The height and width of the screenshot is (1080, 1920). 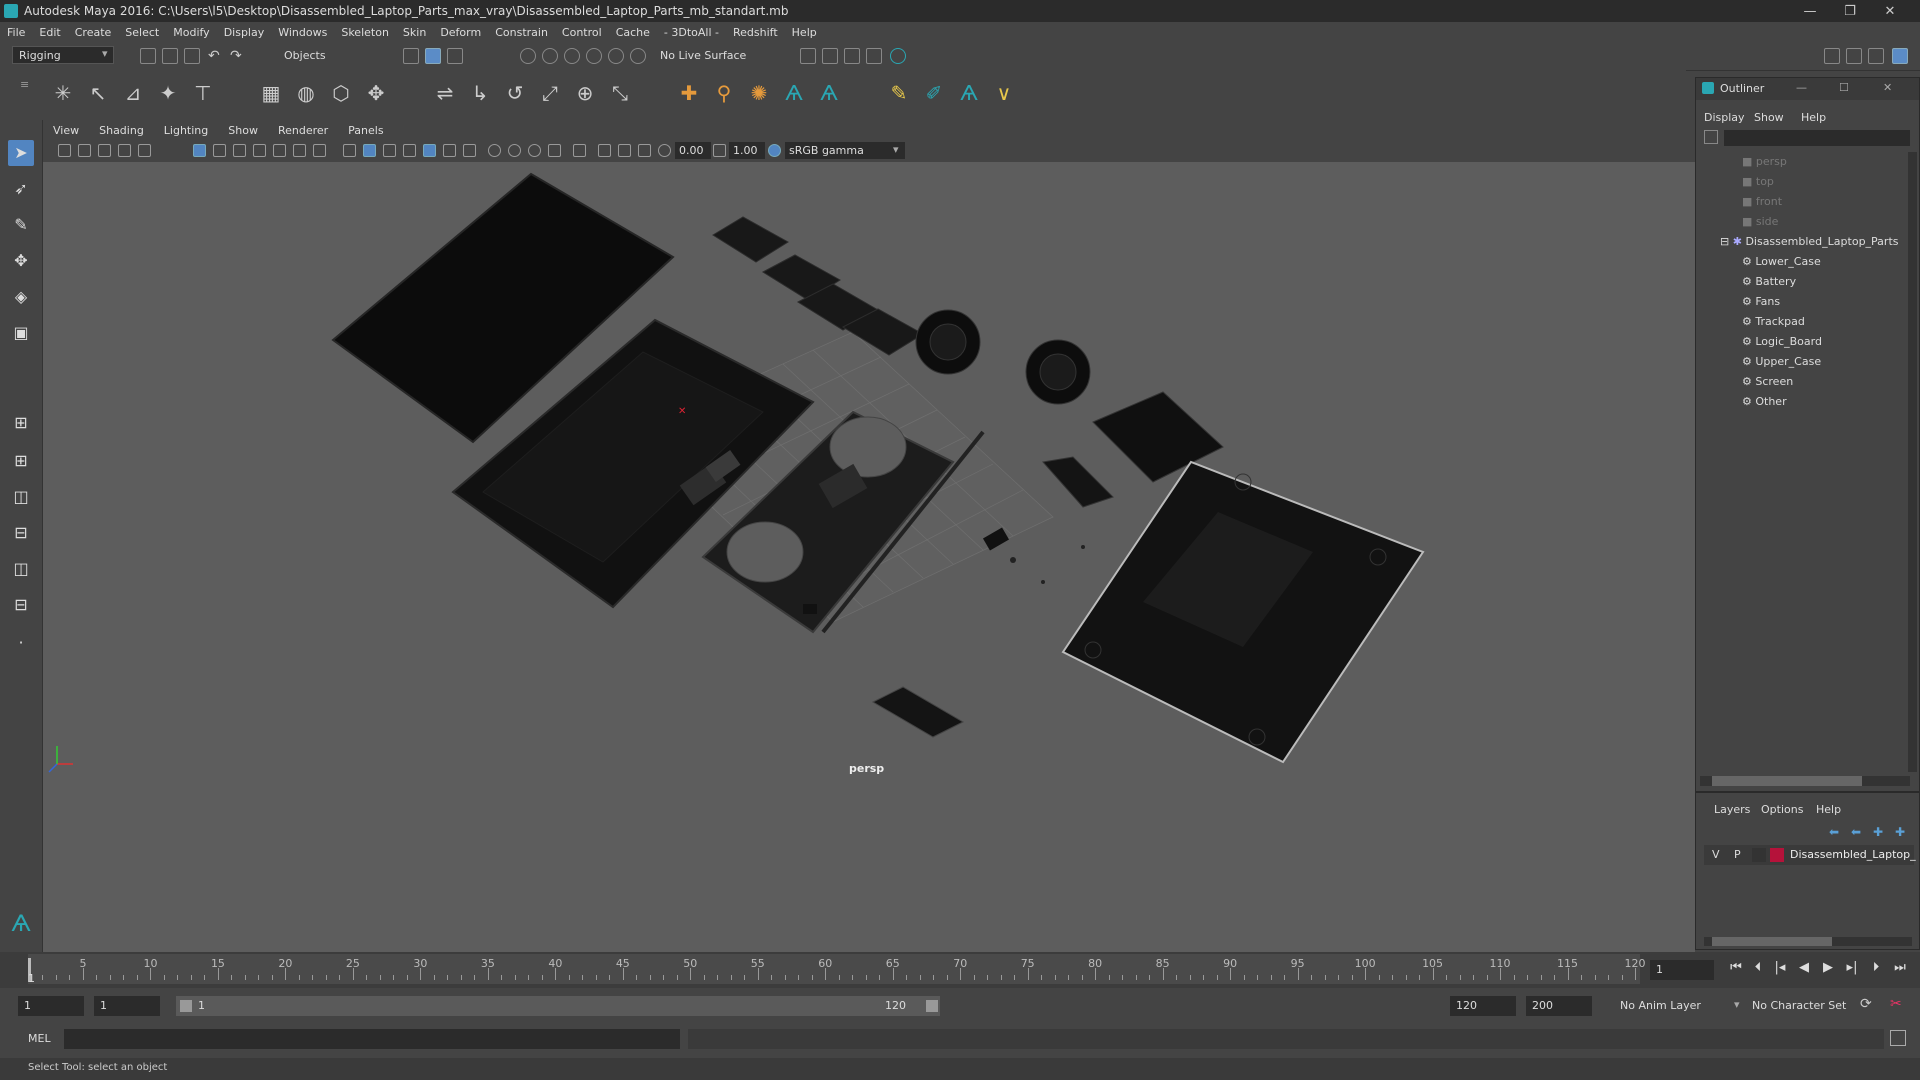 What do you see at coordinates (1737, 854) in the screenshot?
I see `layer-playback-toggle: P` at bounding box center [1737, 854].